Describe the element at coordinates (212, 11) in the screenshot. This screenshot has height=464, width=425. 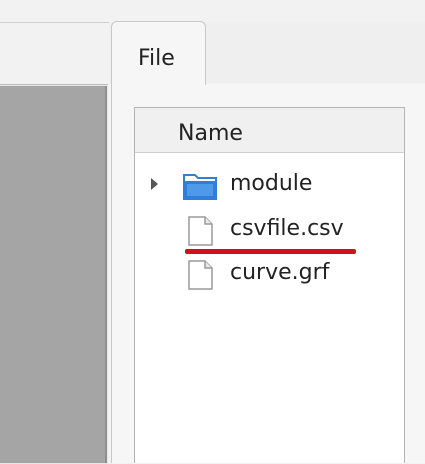
I see `top-strip` at that location.